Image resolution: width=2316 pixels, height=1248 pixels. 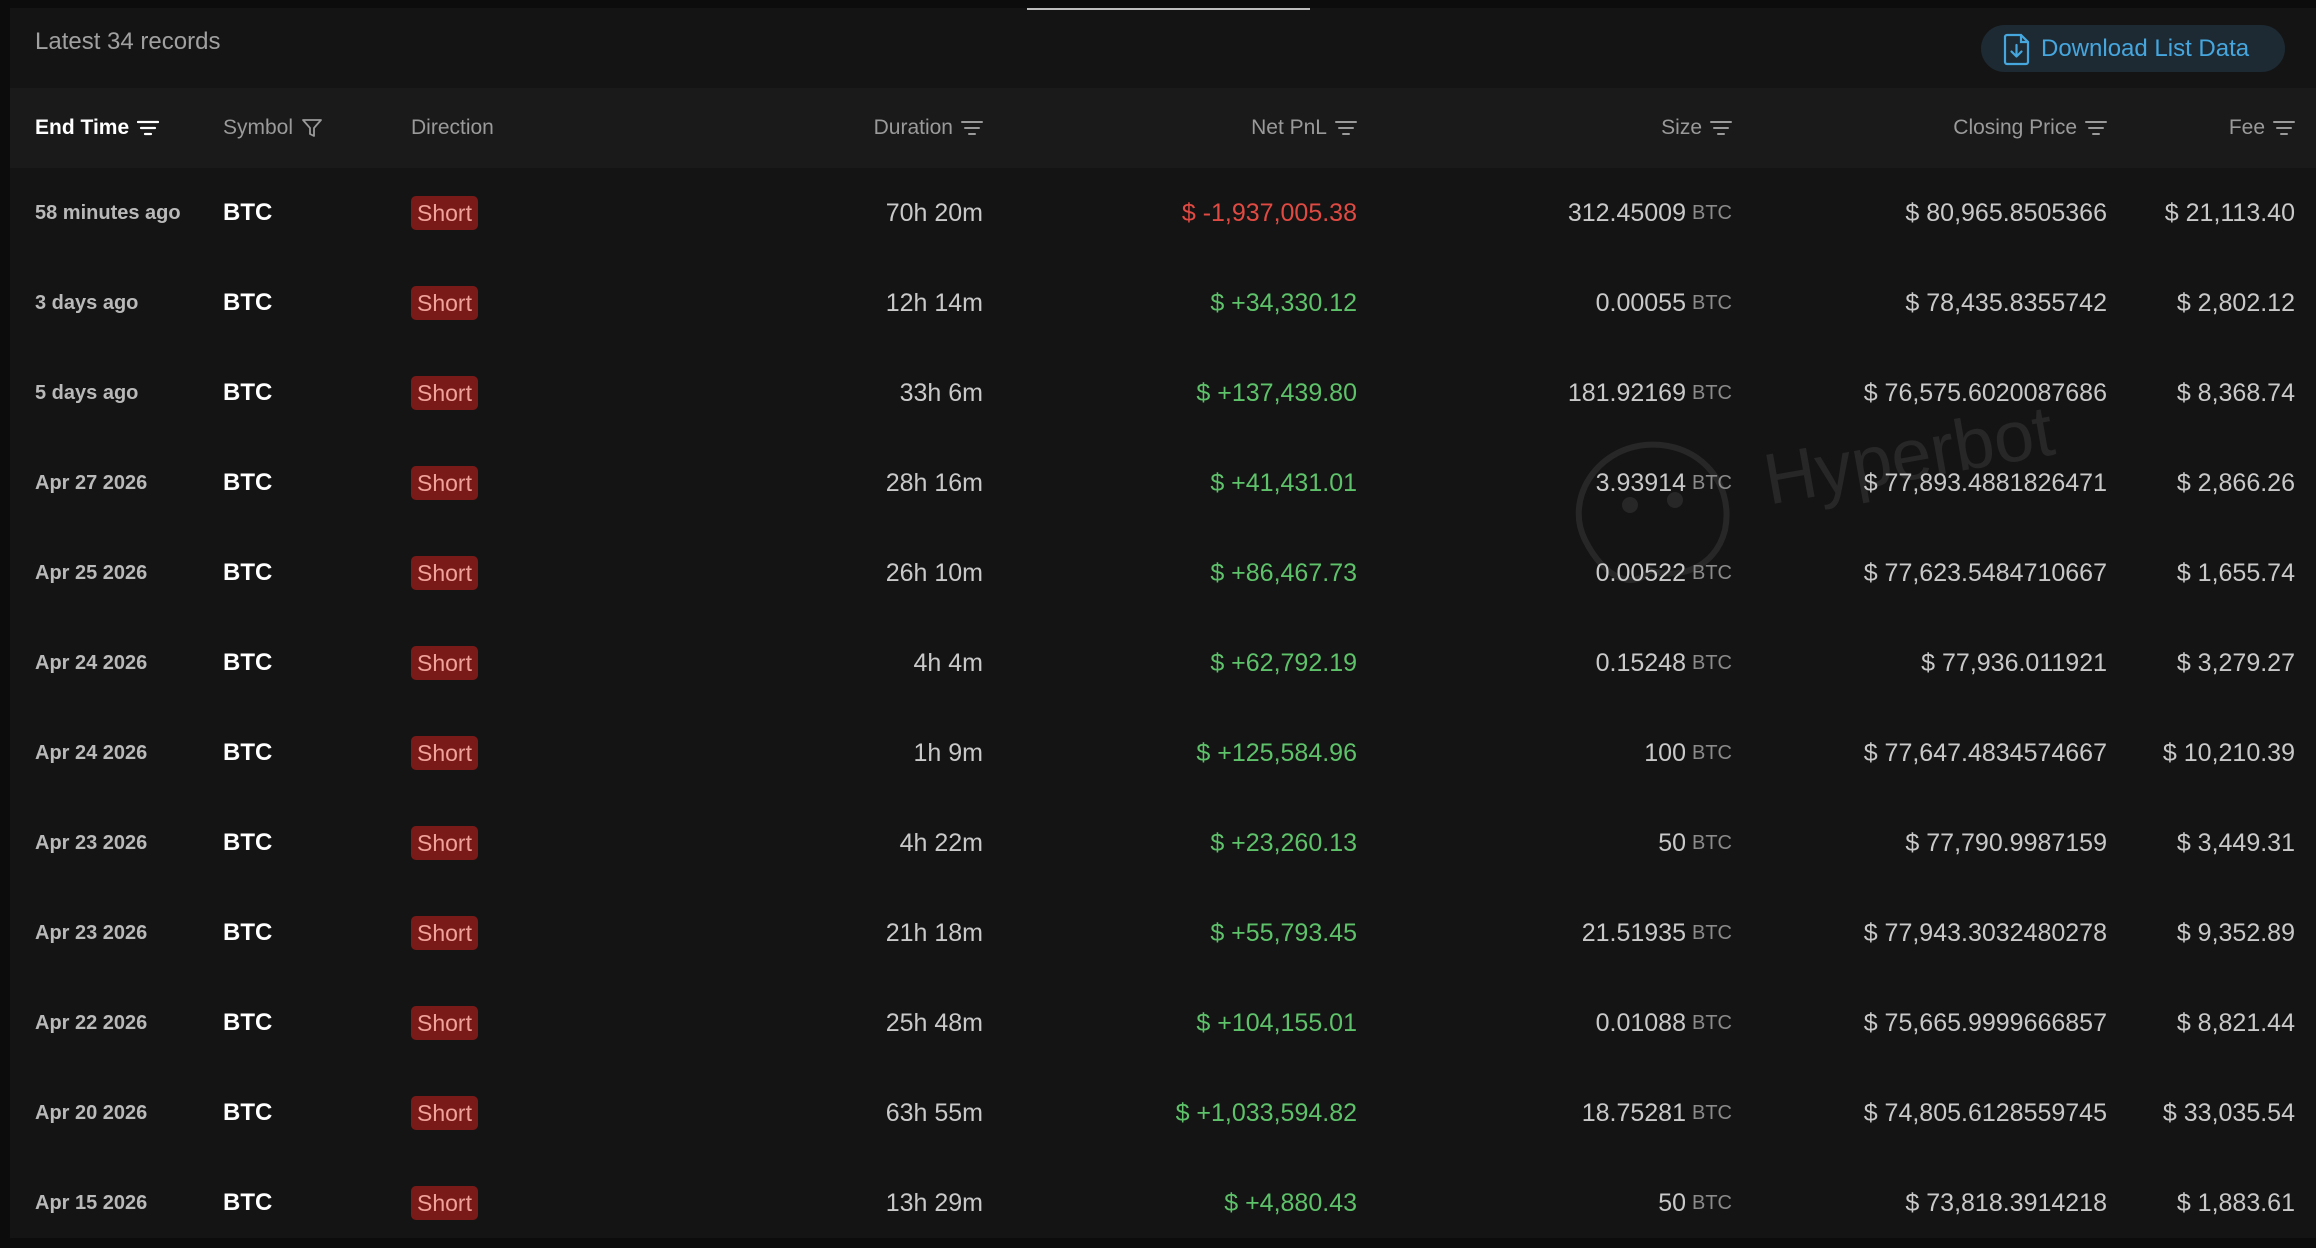 What do you see at coordinates (806, 843) in the screenshot?
I see `duration-cell: 4h 22m` at bounding box center [806, 843].